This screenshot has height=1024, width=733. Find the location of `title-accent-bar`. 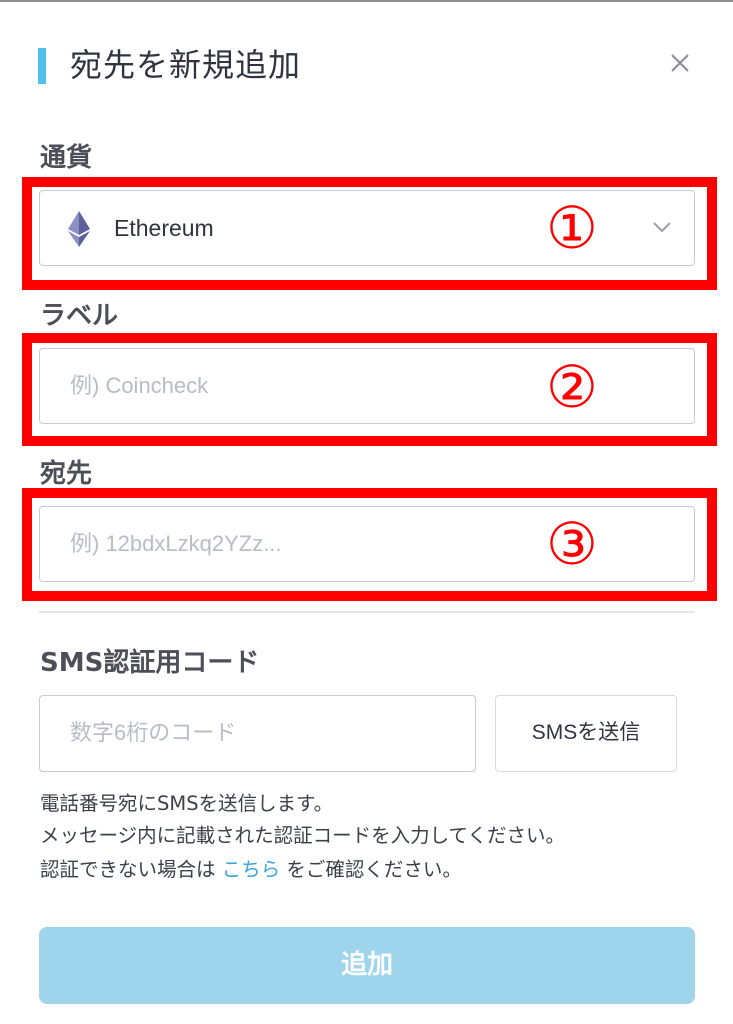

title-accent-bar is located at coordinates (42, 66).